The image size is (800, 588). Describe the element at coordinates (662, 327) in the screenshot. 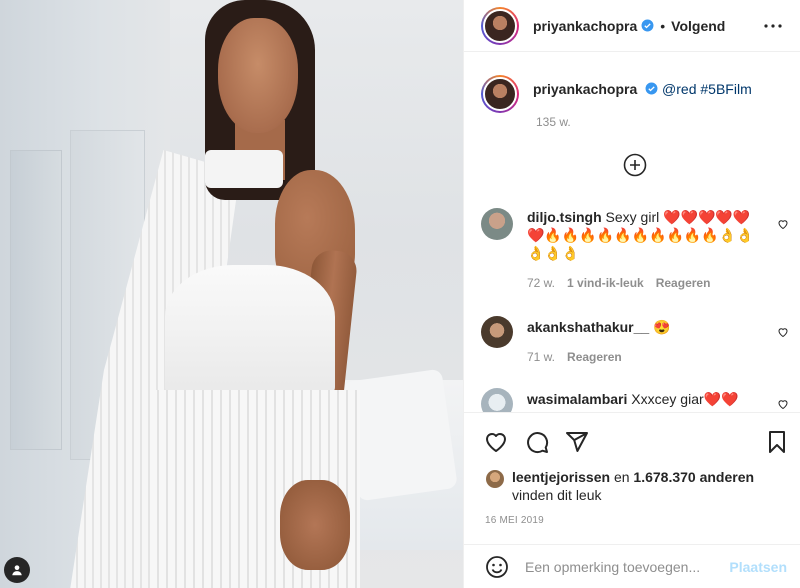

I see `comment-text: 😍` at that location.